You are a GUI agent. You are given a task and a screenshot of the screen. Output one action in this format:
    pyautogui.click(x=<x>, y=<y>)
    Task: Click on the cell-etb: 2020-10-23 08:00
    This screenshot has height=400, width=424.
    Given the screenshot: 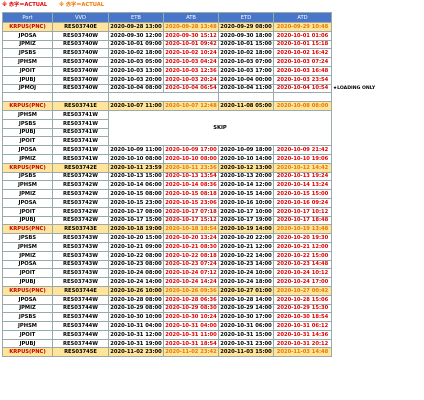 What is the action you would take?
    pyautogui.click(x=136, y=264)
    